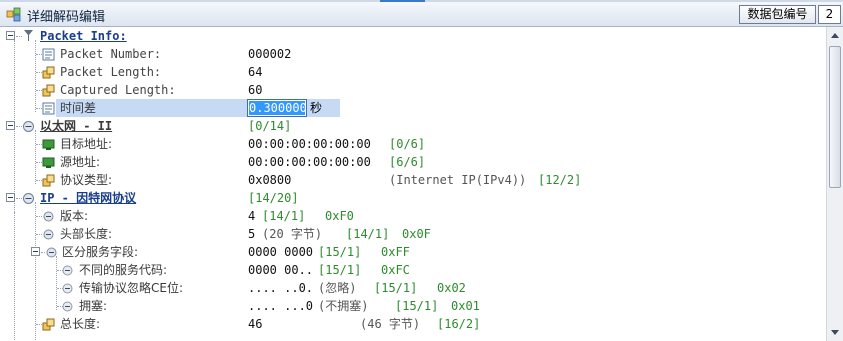  What do you see at coordinates (560, 180) in the screenshot?
I see `protocol-type-offset: [12/2]` at bounding box center [560, 180].